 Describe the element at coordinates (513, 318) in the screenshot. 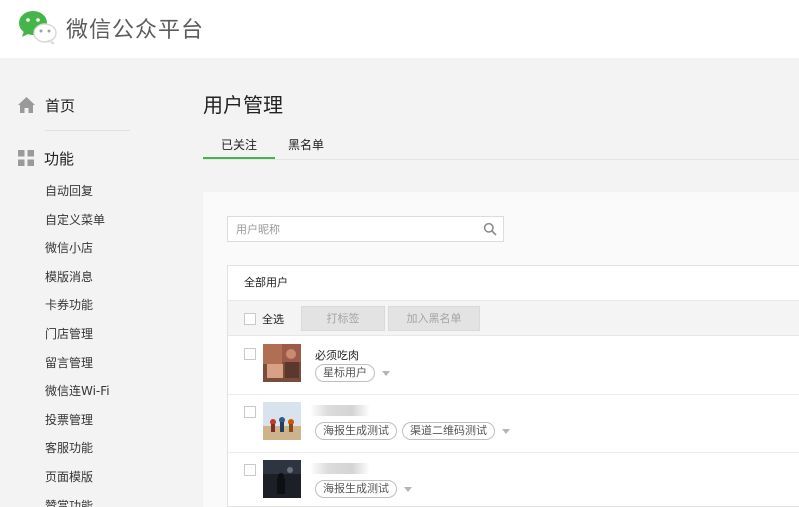

I see `list-toolbar: 全选 打标签 加入黑名单` at that location.